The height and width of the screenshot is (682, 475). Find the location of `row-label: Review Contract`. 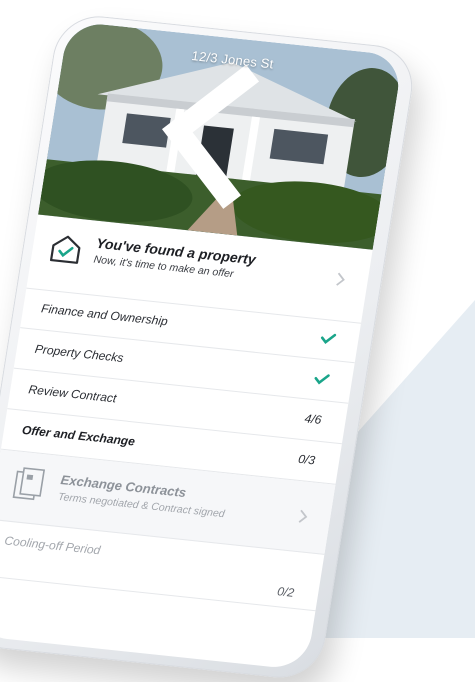

row-label: Review Contract is located at coordinates (72, 394).